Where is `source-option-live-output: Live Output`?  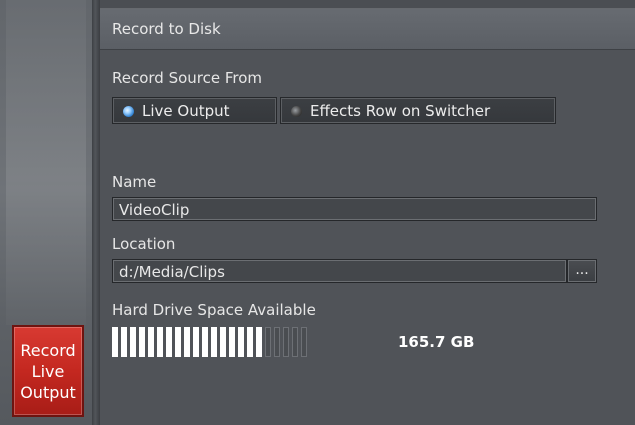
source-option-live-output: Live Output is located at coordinates (194, 110).